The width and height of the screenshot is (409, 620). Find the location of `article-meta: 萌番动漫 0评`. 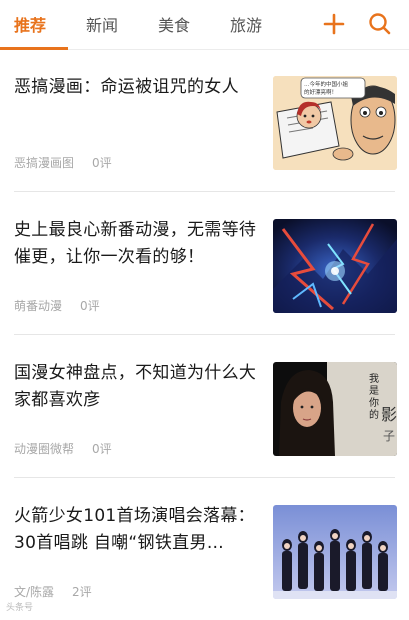

article-meta: 萌番动漫 0评 is located at coordinates (57, 305).